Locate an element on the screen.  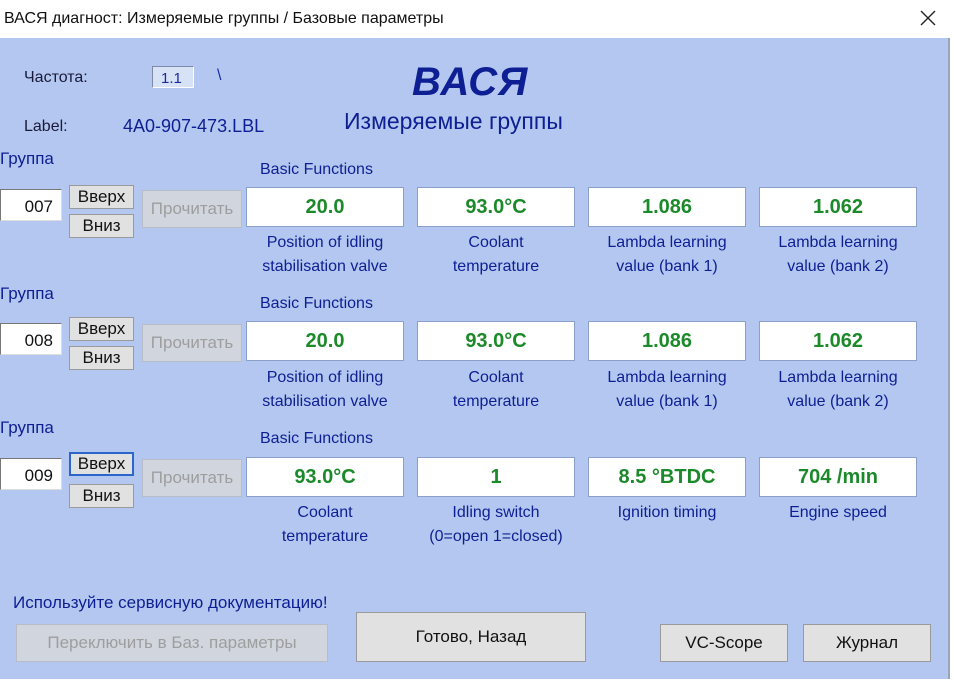
desc-line: Engine speed is located at coordinates (838, 512).